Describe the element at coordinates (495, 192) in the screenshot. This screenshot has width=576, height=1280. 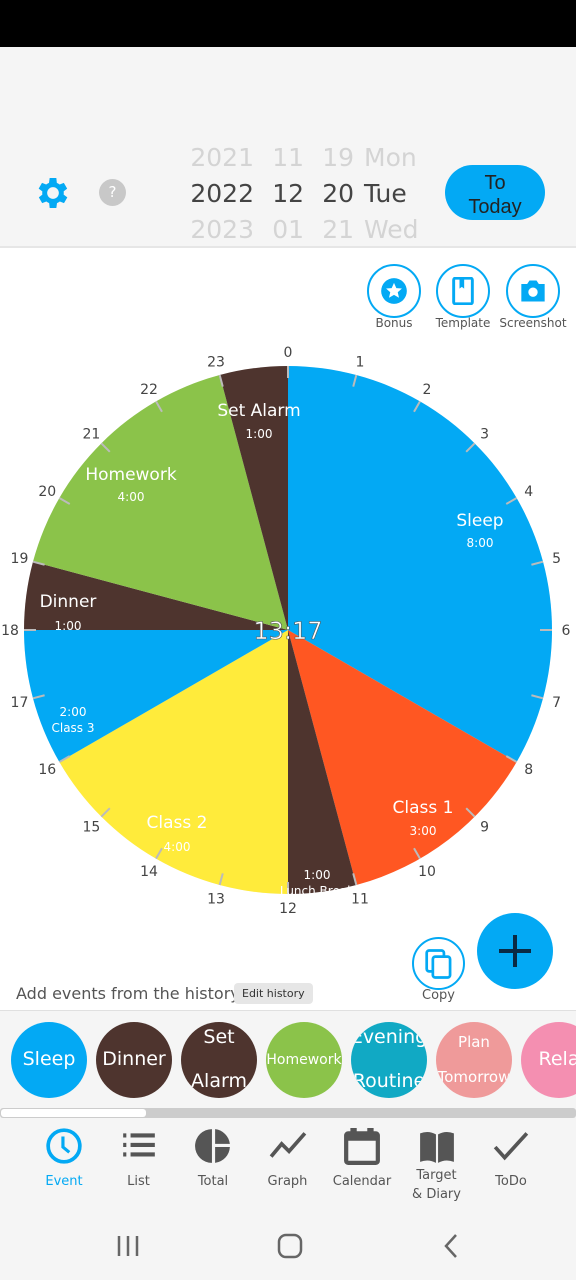
I see `to-today-button: To Today` at that location.